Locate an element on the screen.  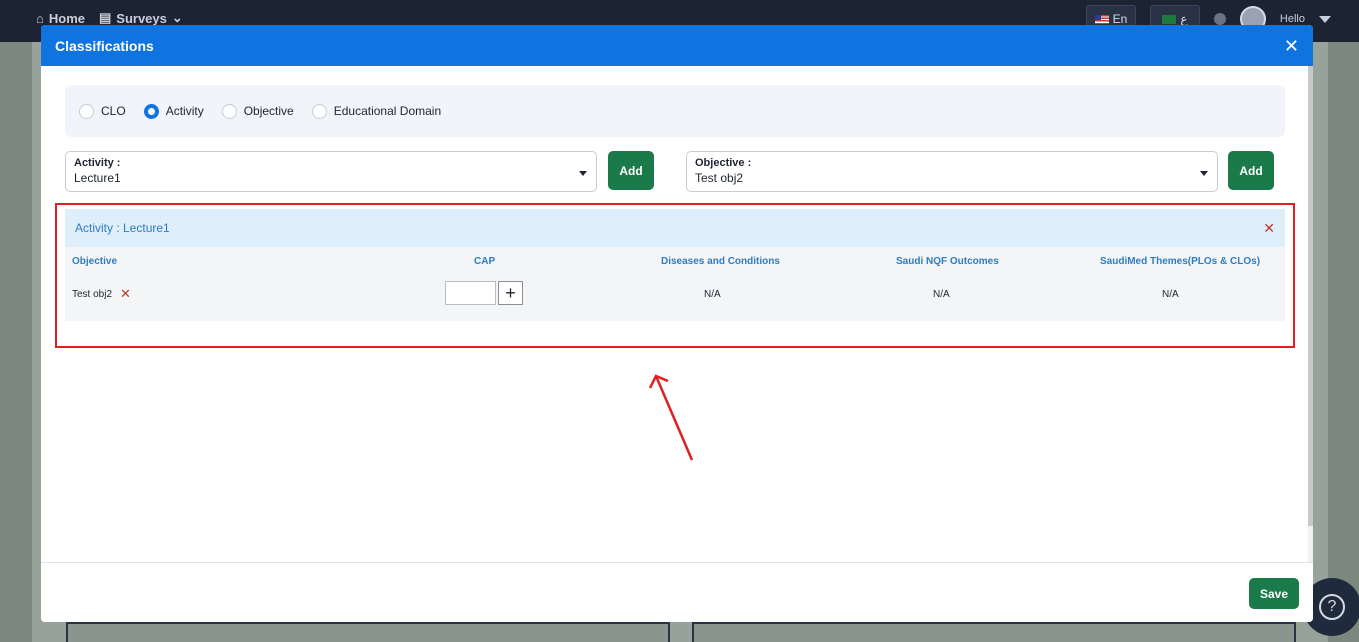
question-icon: ? is located at coordinates (1332, 607).